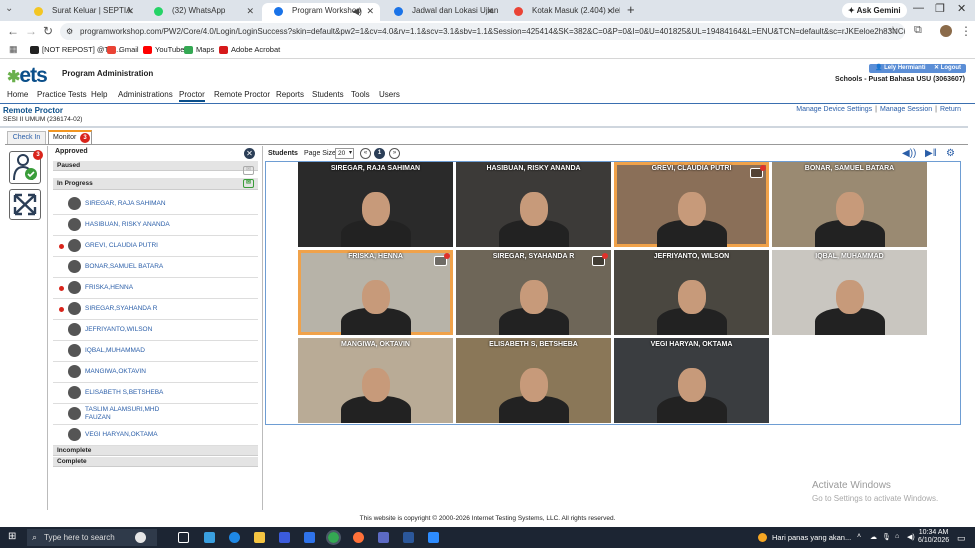 The width and height of the screenshot is (975, 548). I want to click on copilot-icon, so click(209, 537).